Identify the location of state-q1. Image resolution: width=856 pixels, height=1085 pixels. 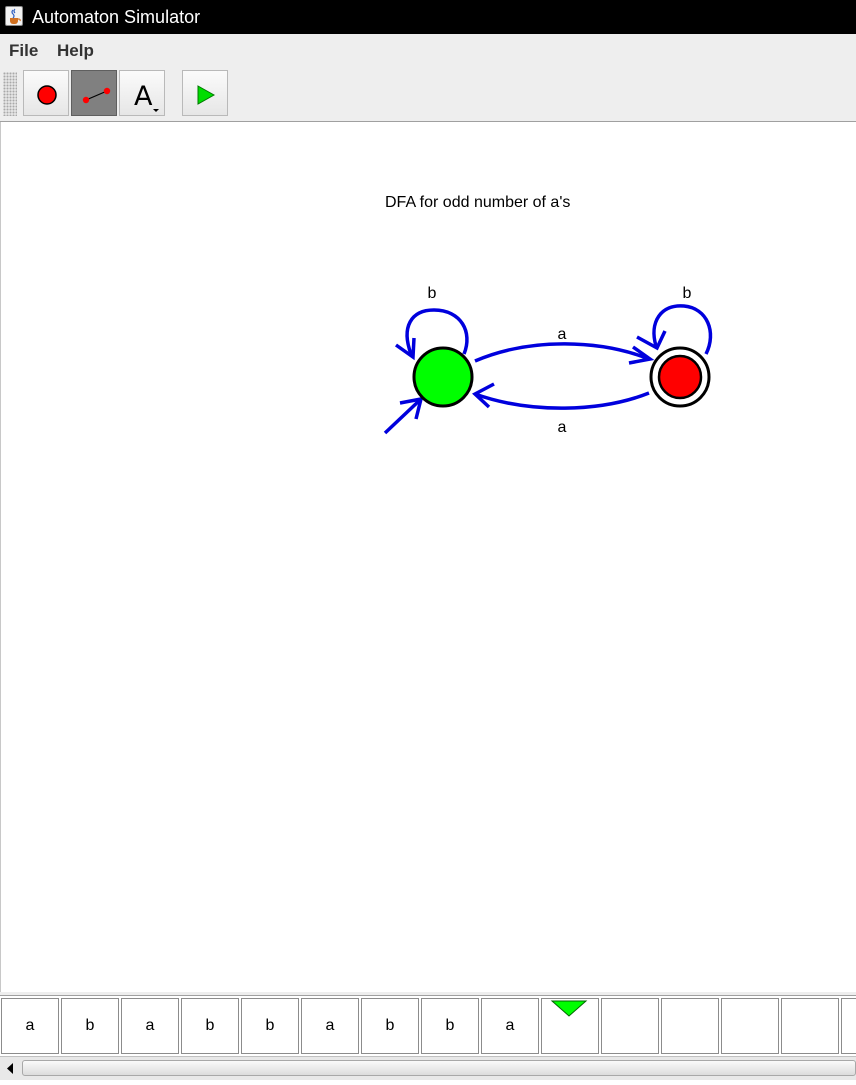
(680, 377).